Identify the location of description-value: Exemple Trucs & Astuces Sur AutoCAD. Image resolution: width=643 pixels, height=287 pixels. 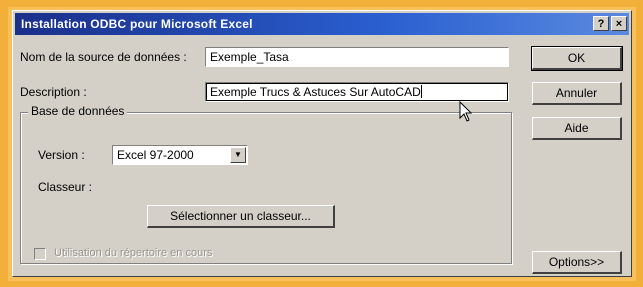
(315, 92).